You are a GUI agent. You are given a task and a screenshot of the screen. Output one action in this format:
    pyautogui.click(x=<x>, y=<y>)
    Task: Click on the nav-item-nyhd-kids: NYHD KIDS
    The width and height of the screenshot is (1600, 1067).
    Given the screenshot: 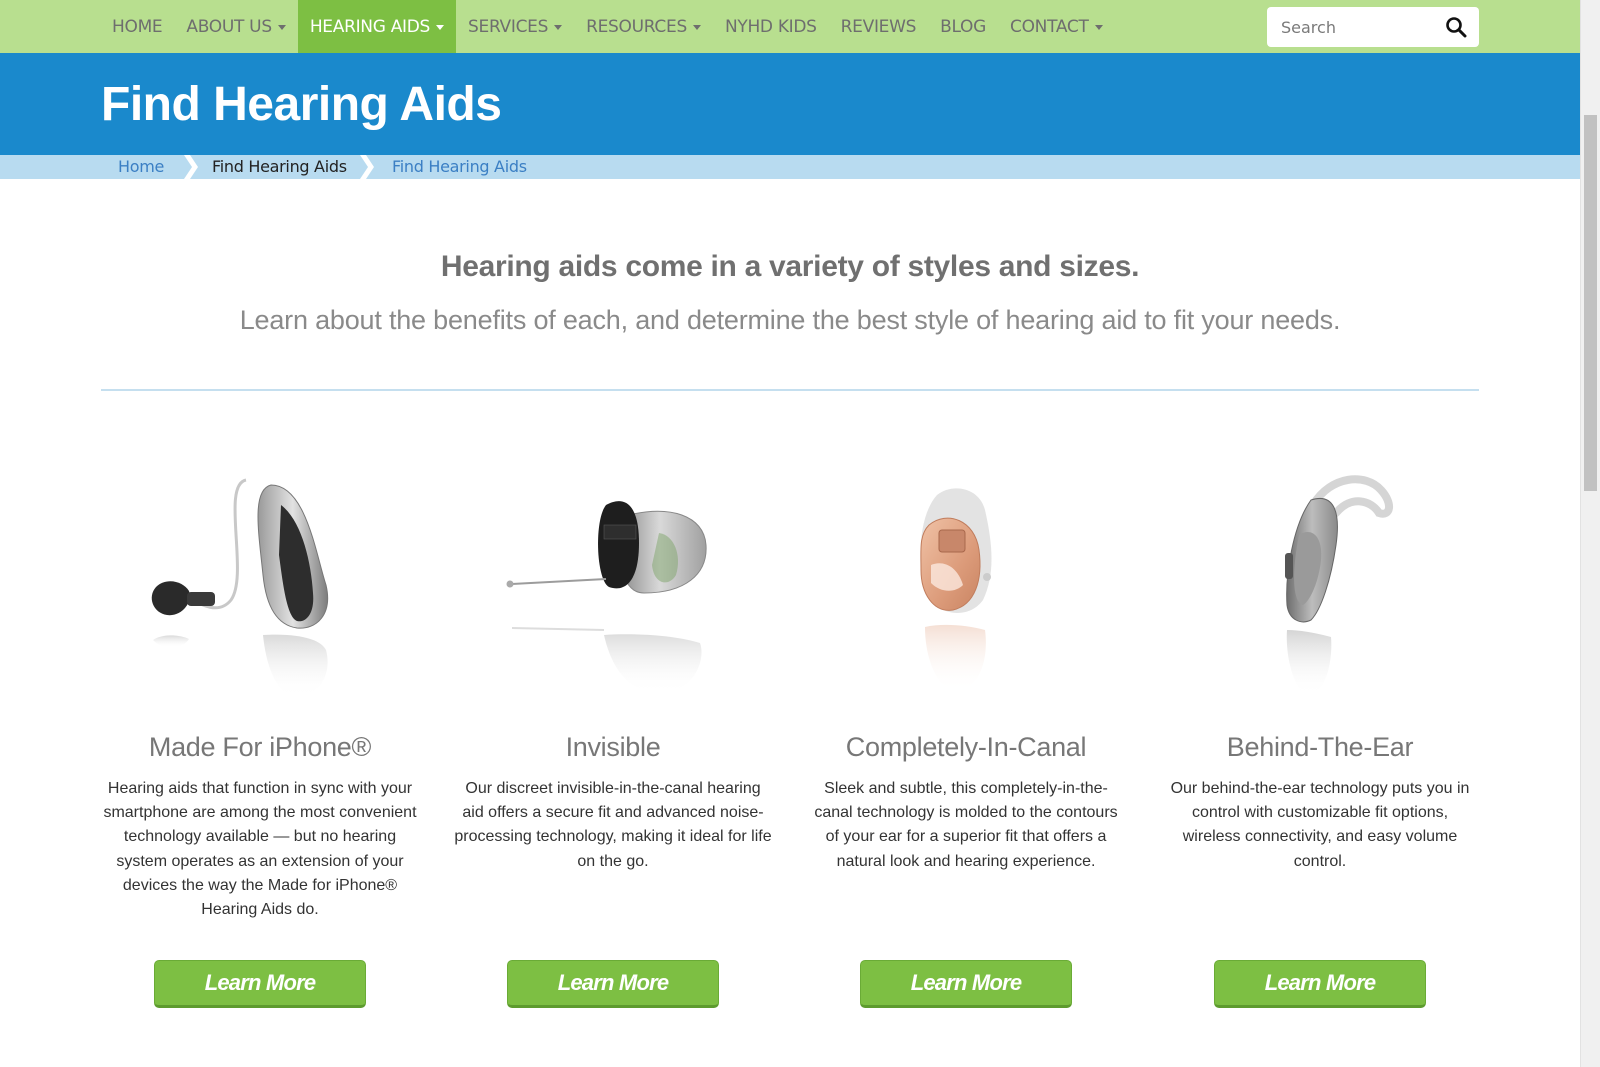 What is the action you would take?
    pyautogui.click(x=771, y=26)
    